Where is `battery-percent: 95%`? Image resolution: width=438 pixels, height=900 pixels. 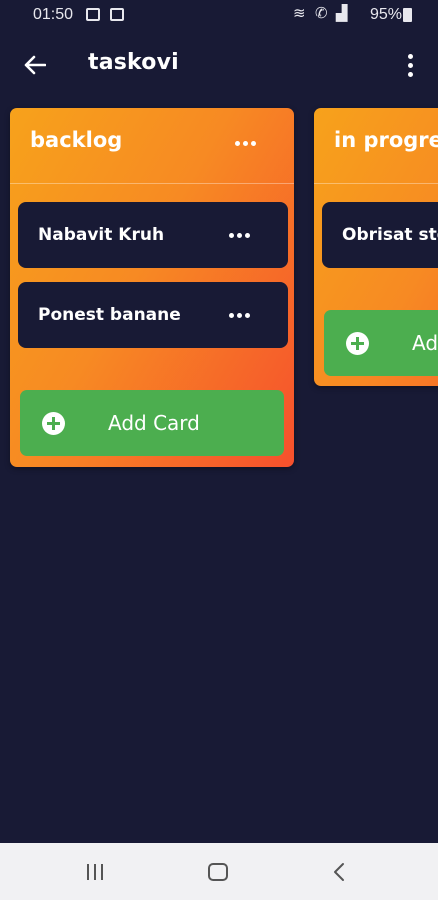
battery-percent: 95% is located at coordinates (385, 14).